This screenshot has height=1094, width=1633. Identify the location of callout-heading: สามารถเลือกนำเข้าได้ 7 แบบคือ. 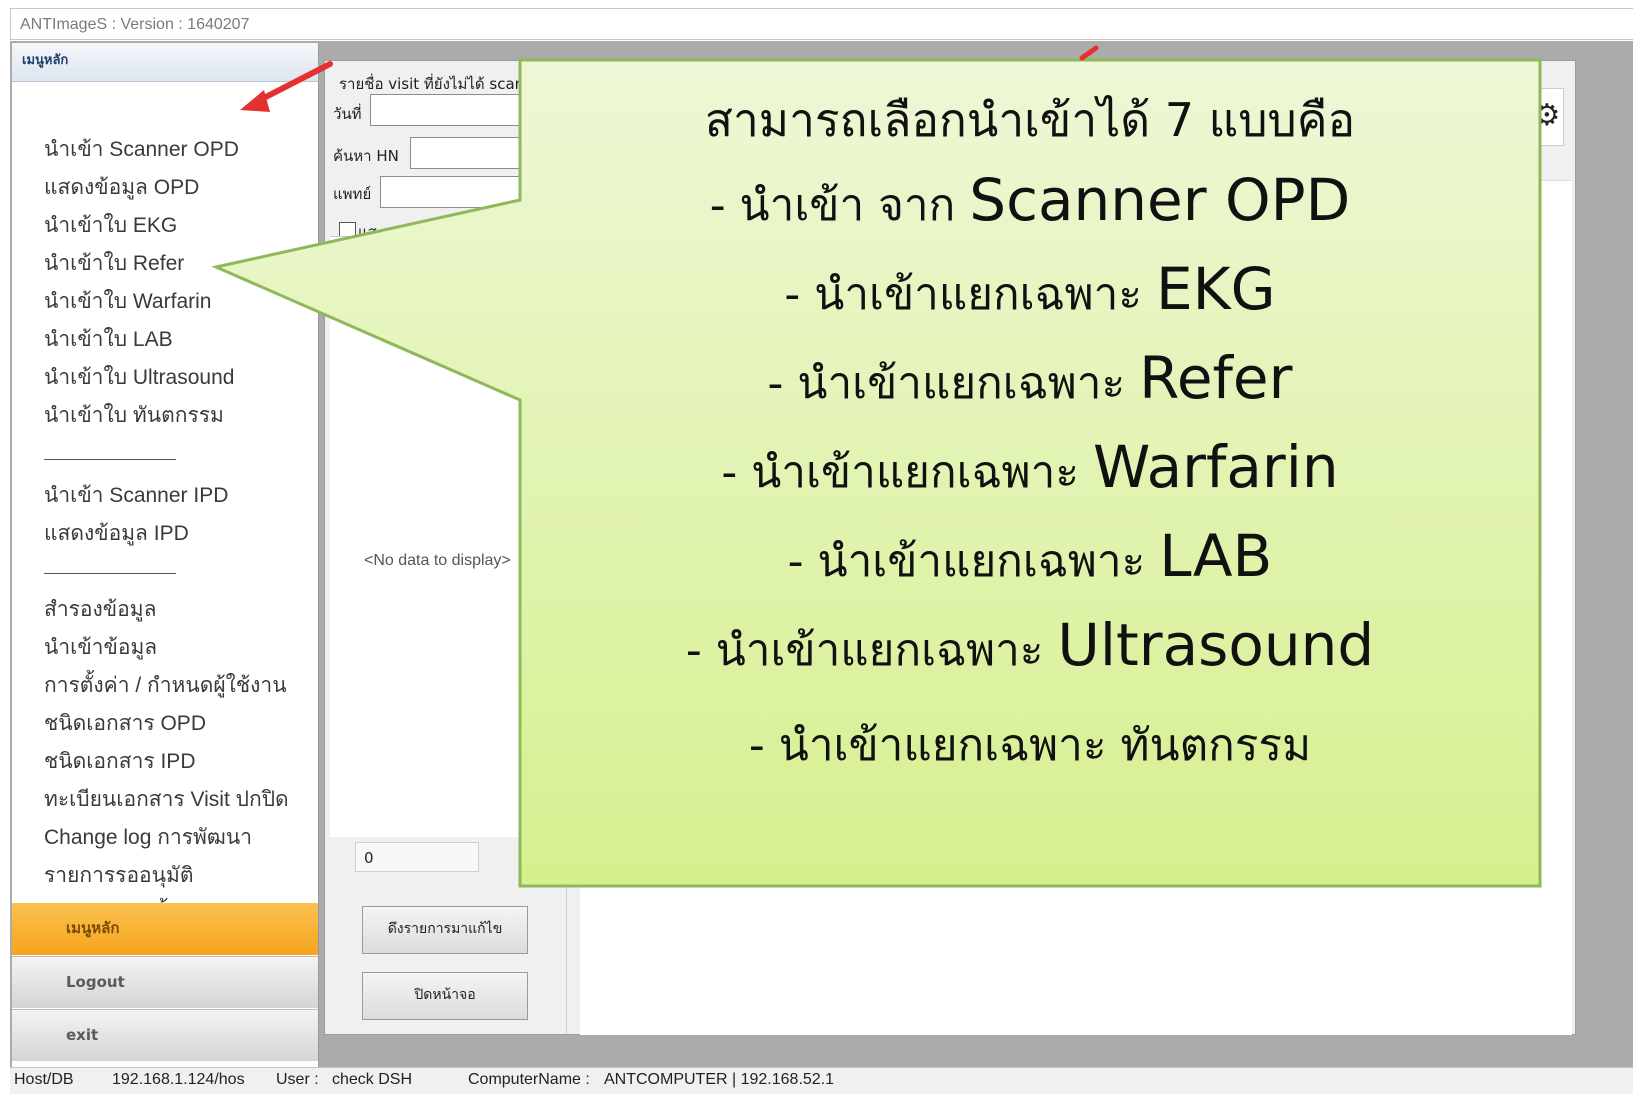
(1030, 120).